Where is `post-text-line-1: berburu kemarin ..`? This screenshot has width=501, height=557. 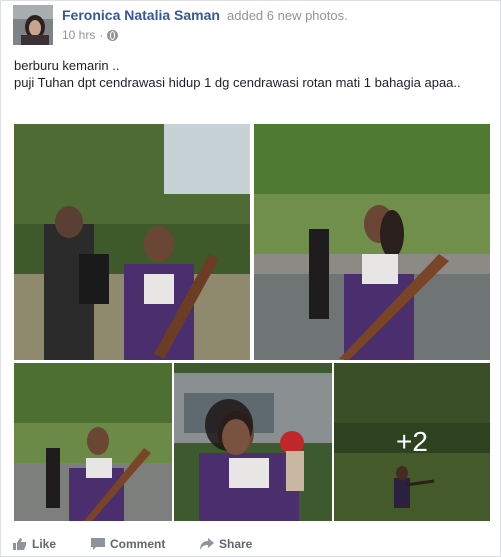 post-text-line-1: berburu kemarin .. is located at coordinates (67, 65).